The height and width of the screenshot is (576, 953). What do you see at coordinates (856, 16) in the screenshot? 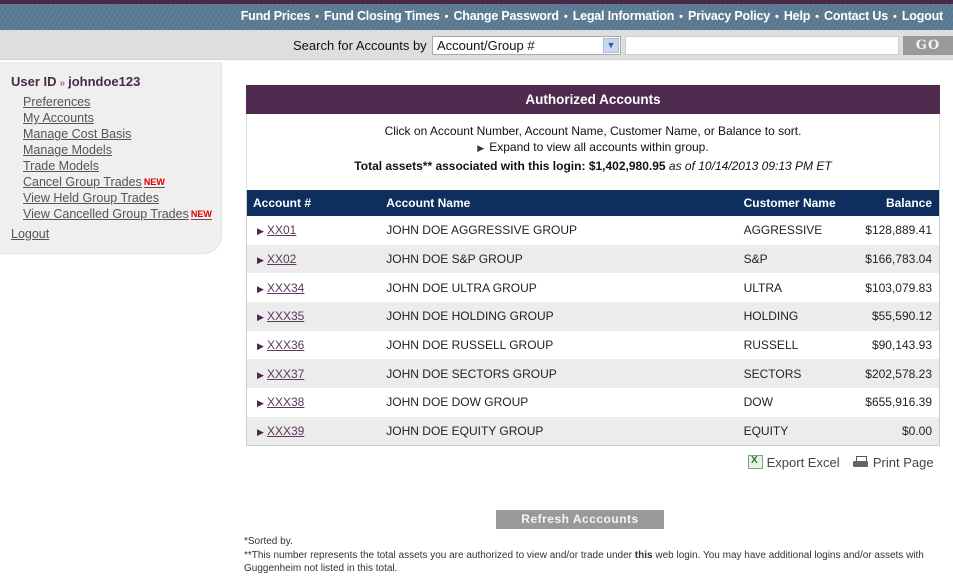
I see `nav-contact-us: Contact Us` at bounding box center [856, 16].